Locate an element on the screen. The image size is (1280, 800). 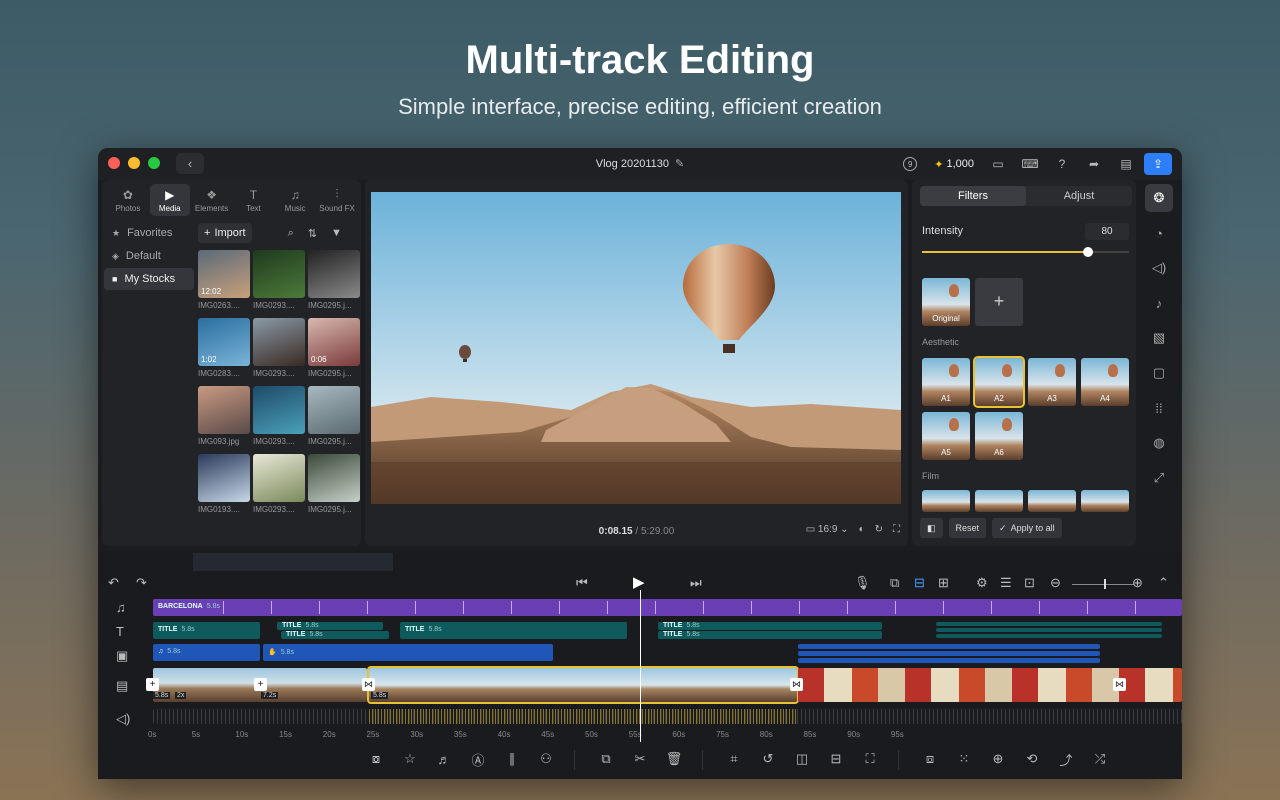
previous-frame-icon: ⏮ is located at coordinates (582, 583).